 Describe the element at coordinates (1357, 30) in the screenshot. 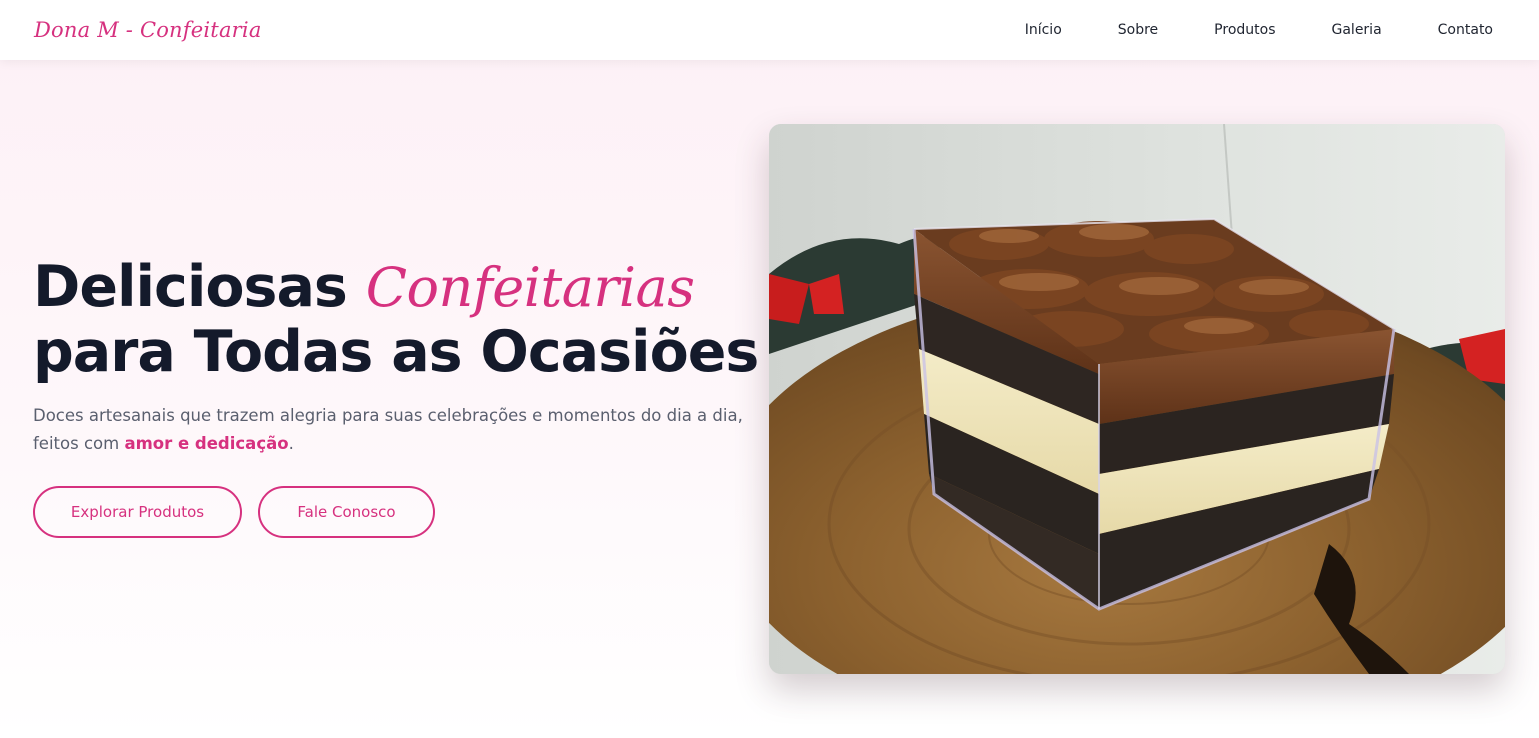

I see `nav-link-galeria: Galeria` at that location.